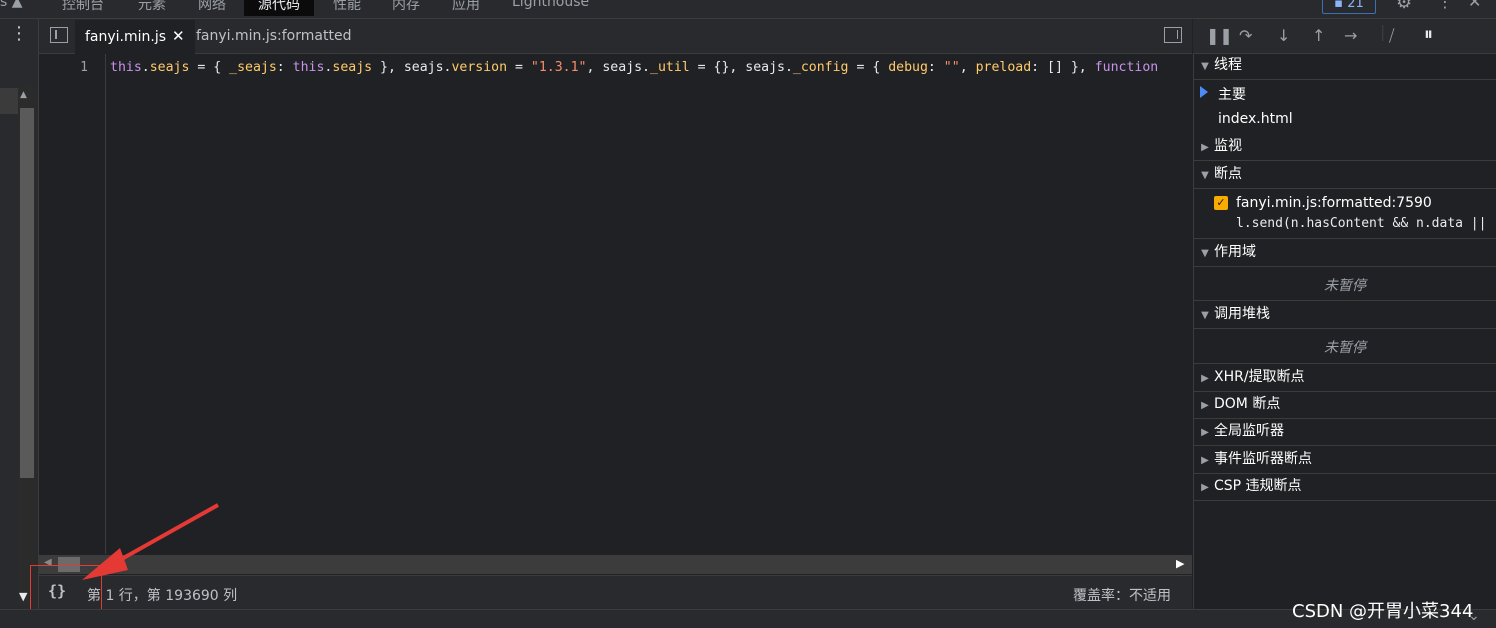  I want to click on annotation-arrow, so click(150, 541).